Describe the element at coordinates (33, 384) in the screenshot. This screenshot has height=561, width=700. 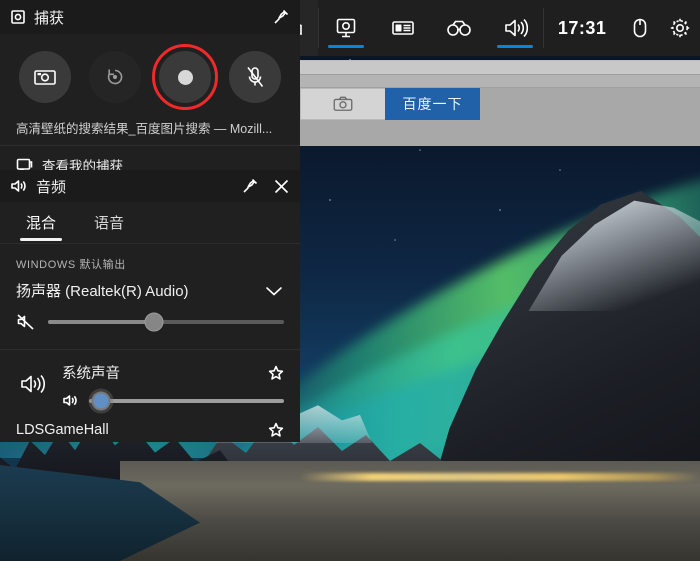
I see `speaker-loud-icon` at that location.